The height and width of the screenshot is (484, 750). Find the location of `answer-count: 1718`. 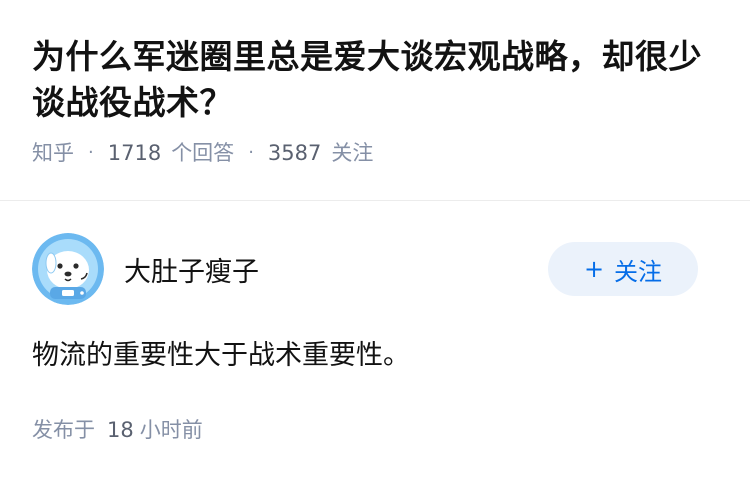

answer-count: 1718 is located at coordinates (134, 153).